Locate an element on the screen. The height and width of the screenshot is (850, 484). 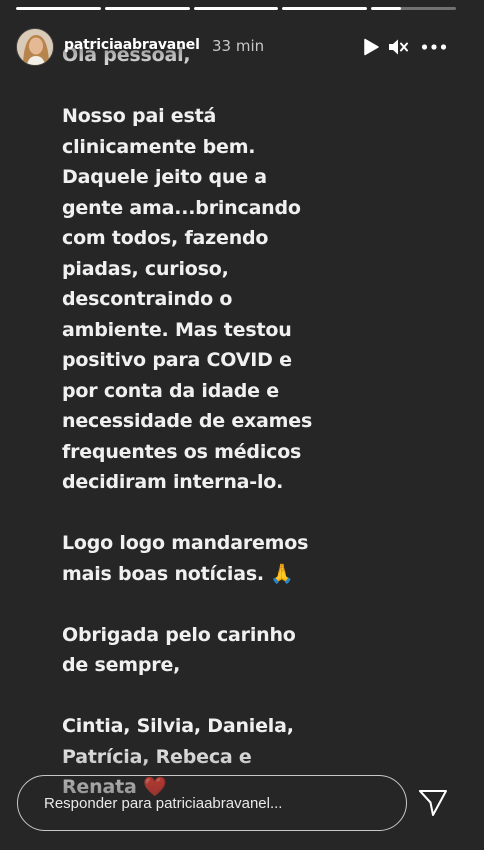
post-time: 33 min is located at coordinates (238, 46).